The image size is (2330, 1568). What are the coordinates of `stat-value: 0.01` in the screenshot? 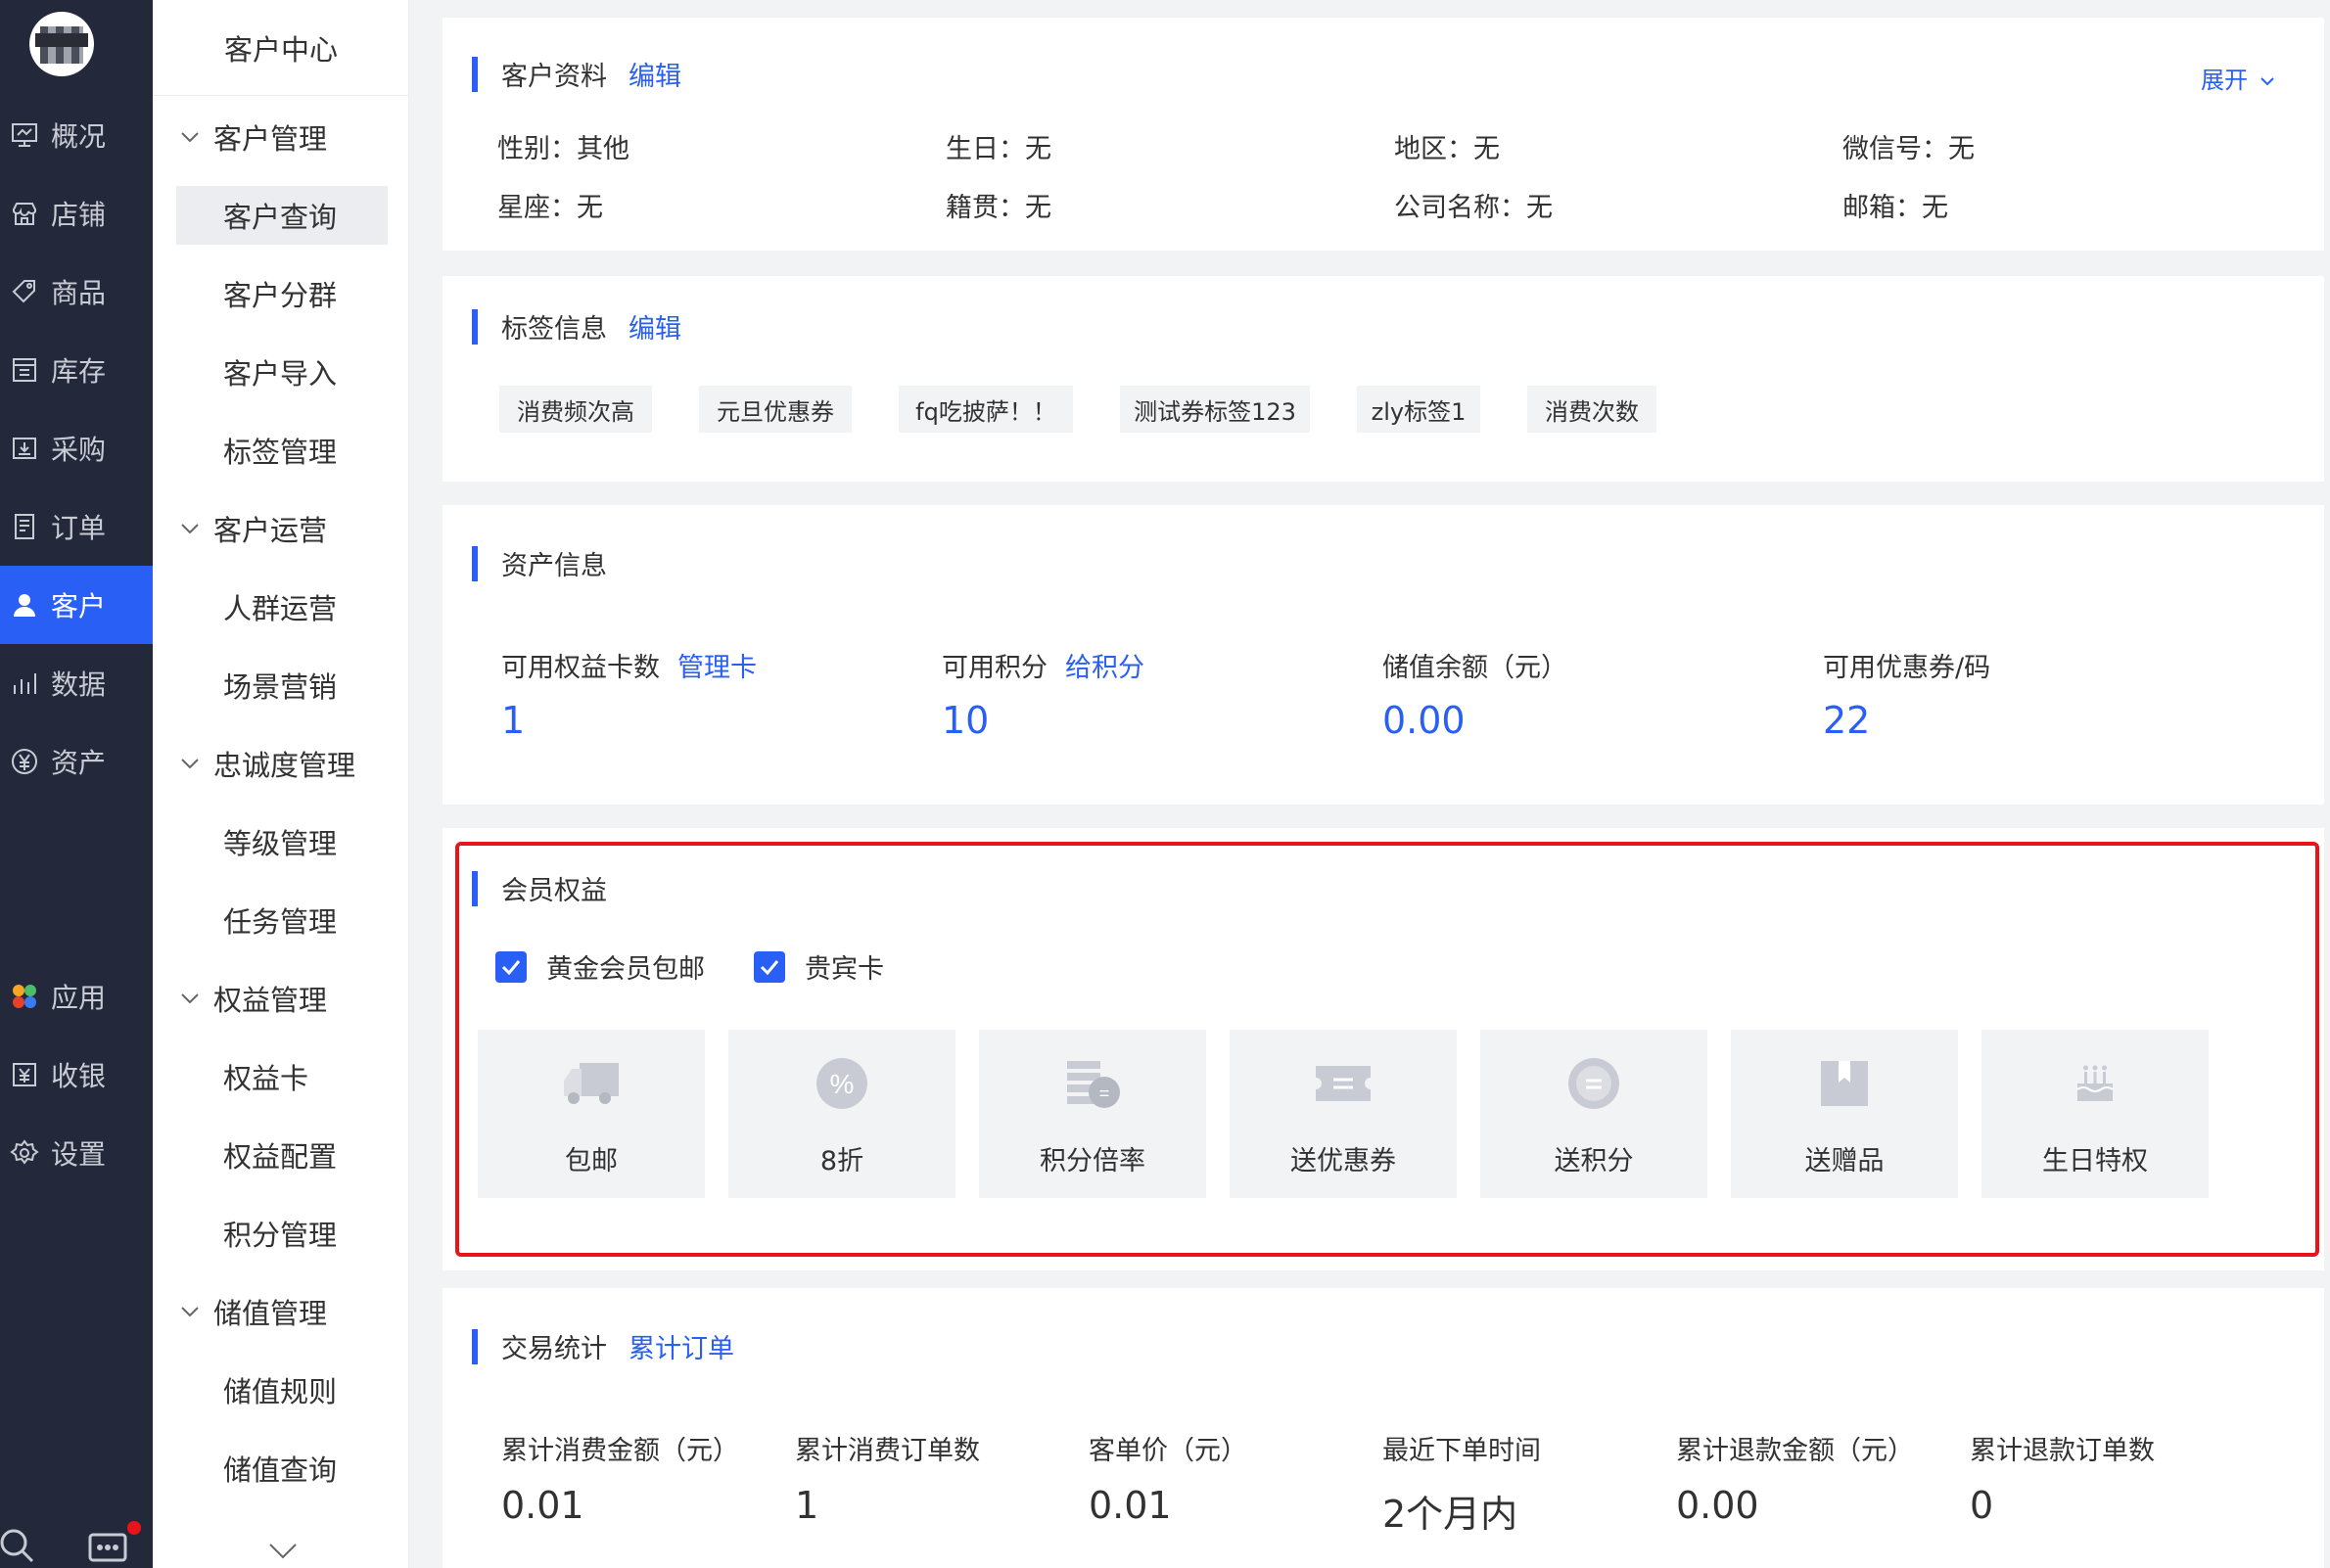 It's located at (542, 1505).